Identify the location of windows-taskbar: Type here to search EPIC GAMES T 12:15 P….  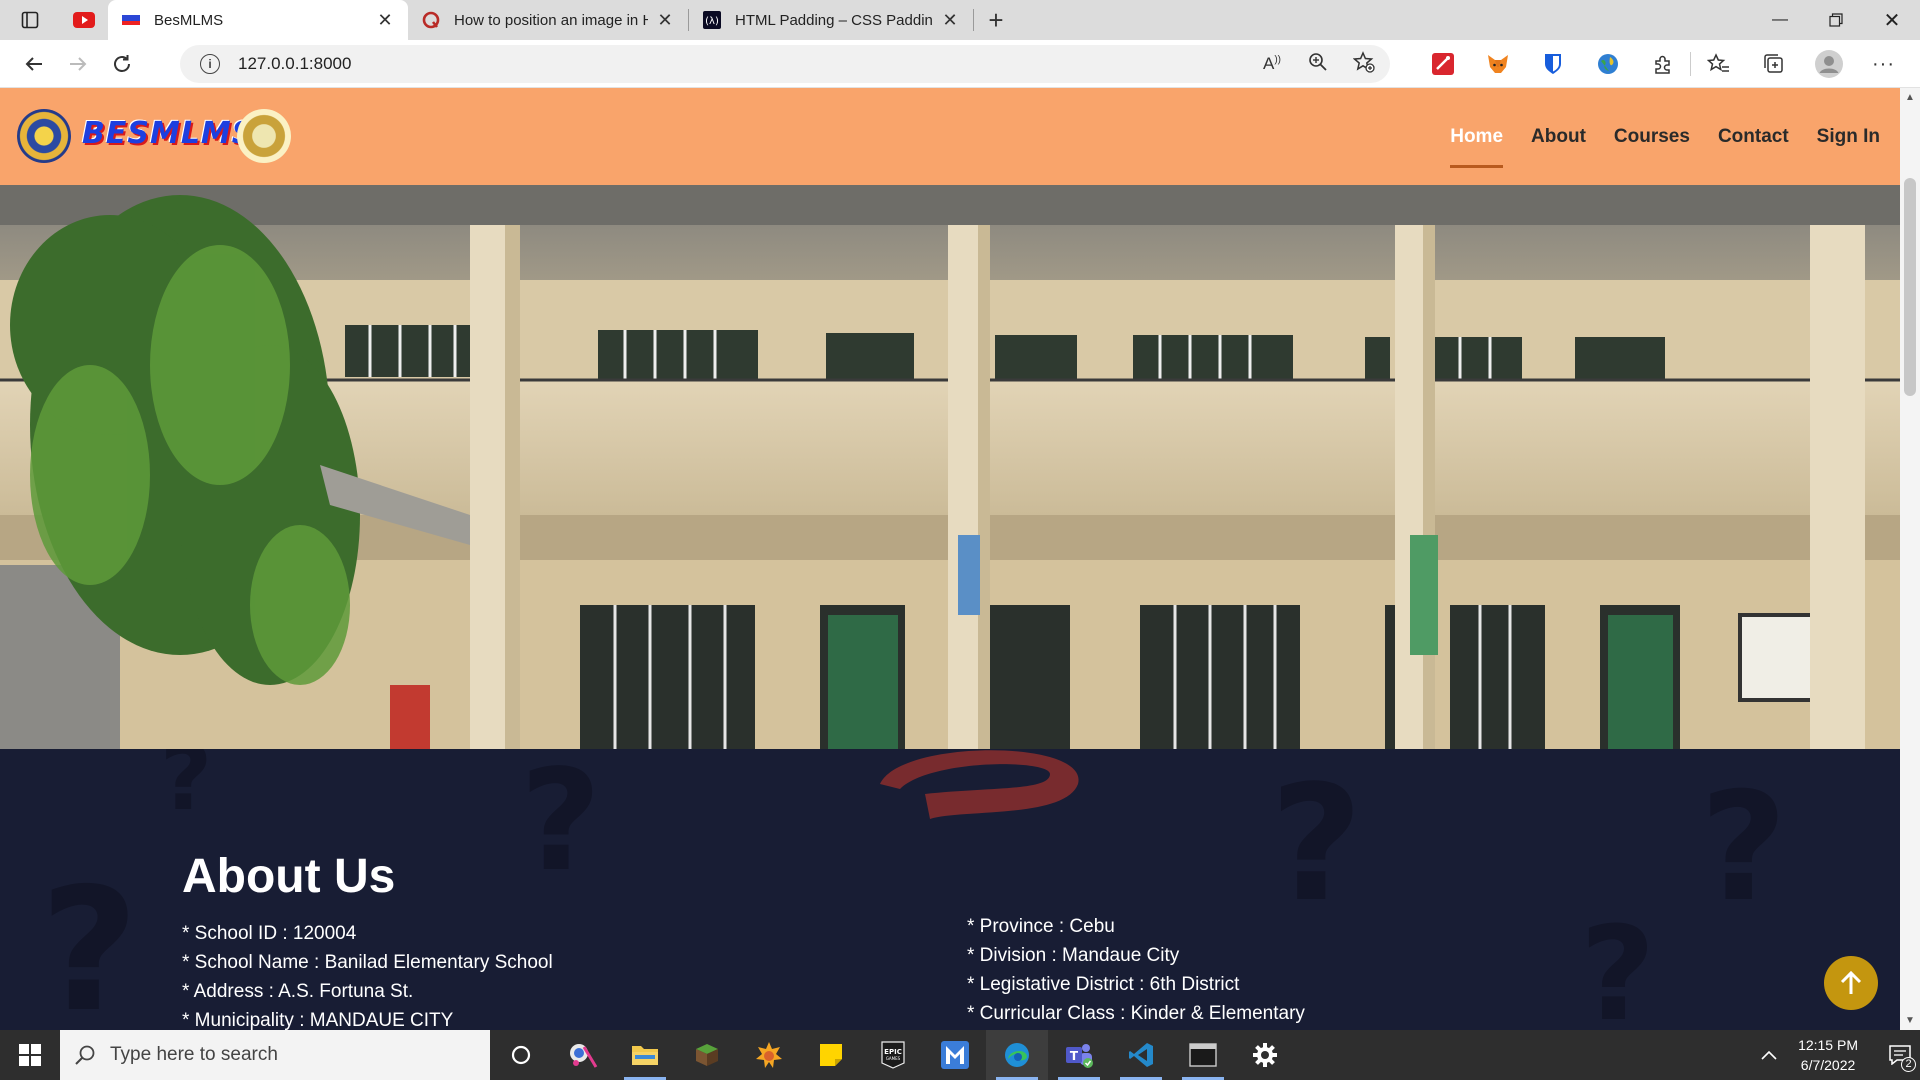
(960, 1055).